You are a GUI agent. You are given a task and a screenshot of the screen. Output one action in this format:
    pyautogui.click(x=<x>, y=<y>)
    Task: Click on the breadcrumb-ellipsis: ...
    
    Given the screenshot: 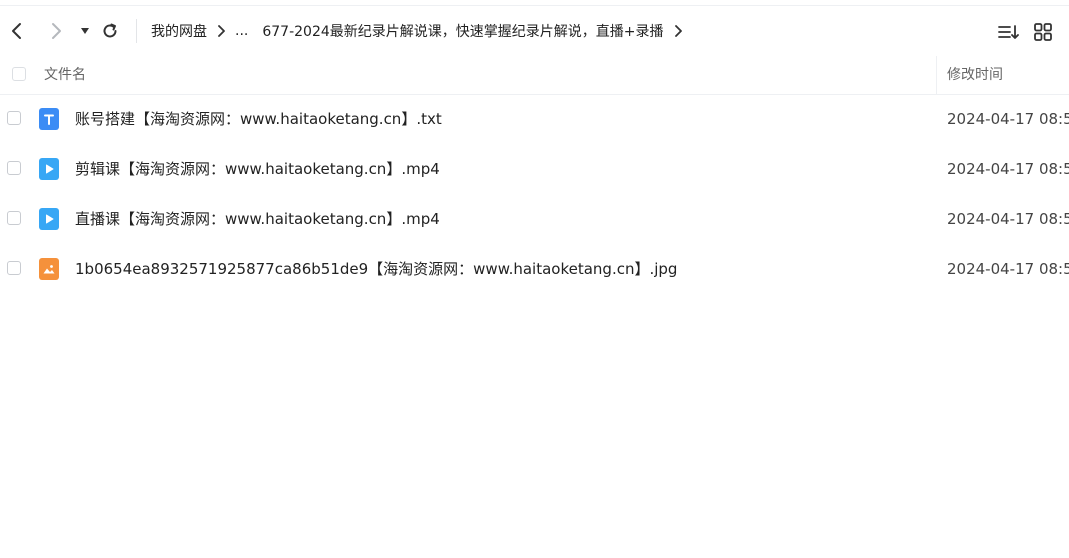 What is the action you would take?
    pyautogui.click(x=241, y=31)
    